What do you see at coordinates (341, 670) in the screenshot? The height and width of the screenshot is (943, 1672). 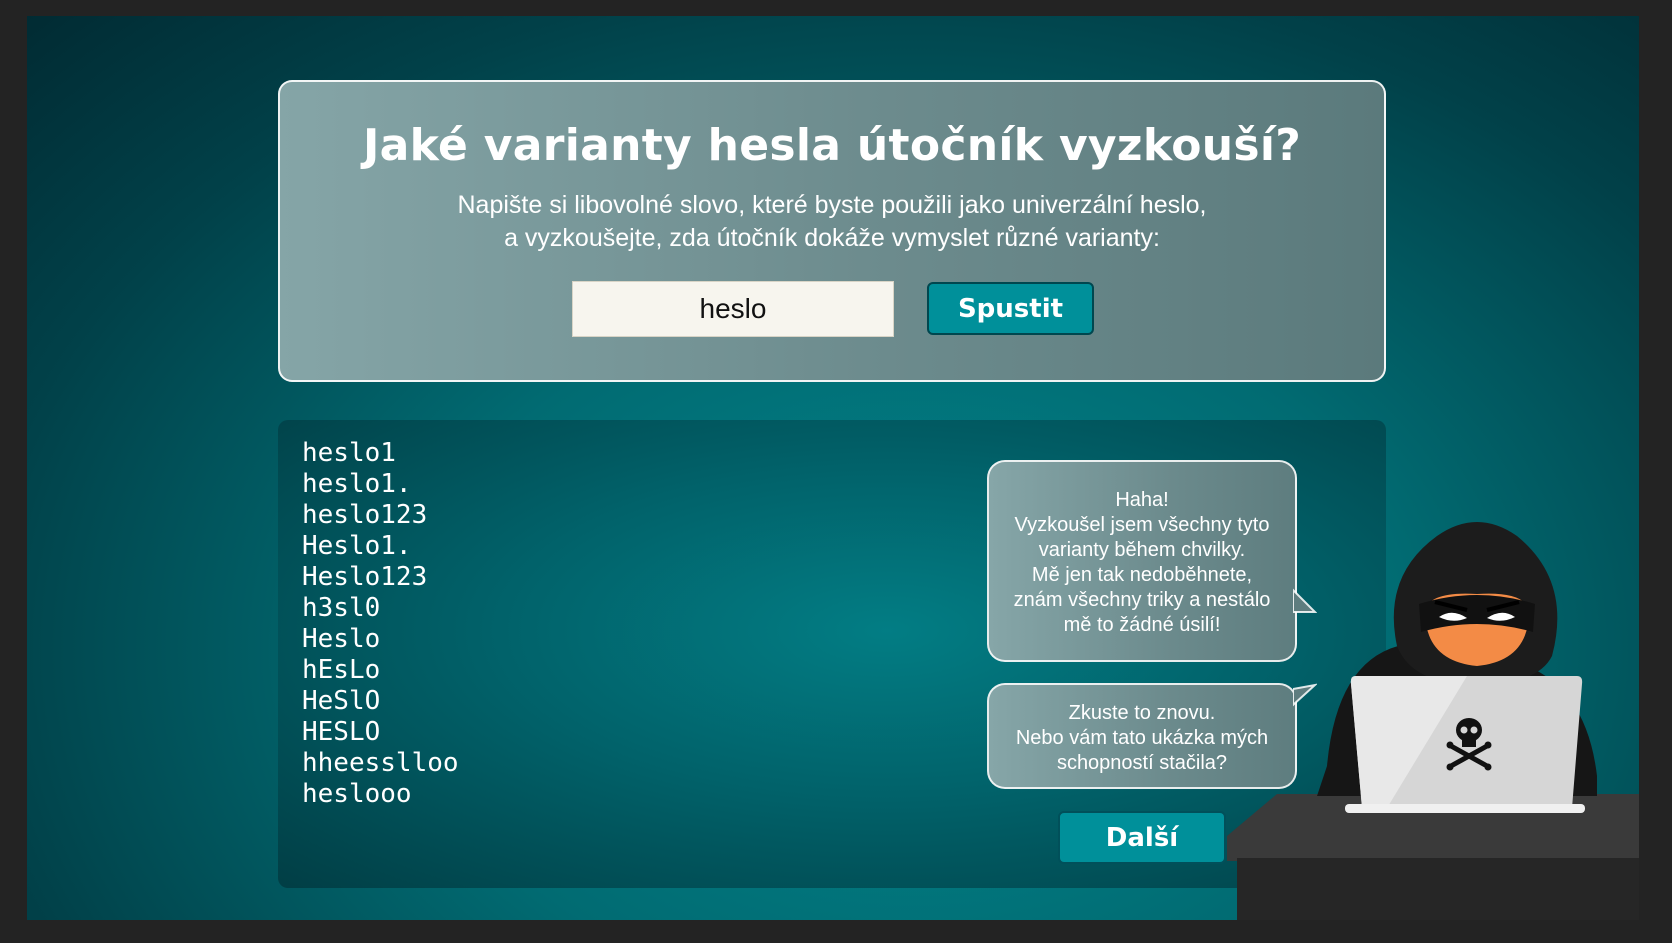 I see `list-item: hEsLo` at bounding box center [341, 670].